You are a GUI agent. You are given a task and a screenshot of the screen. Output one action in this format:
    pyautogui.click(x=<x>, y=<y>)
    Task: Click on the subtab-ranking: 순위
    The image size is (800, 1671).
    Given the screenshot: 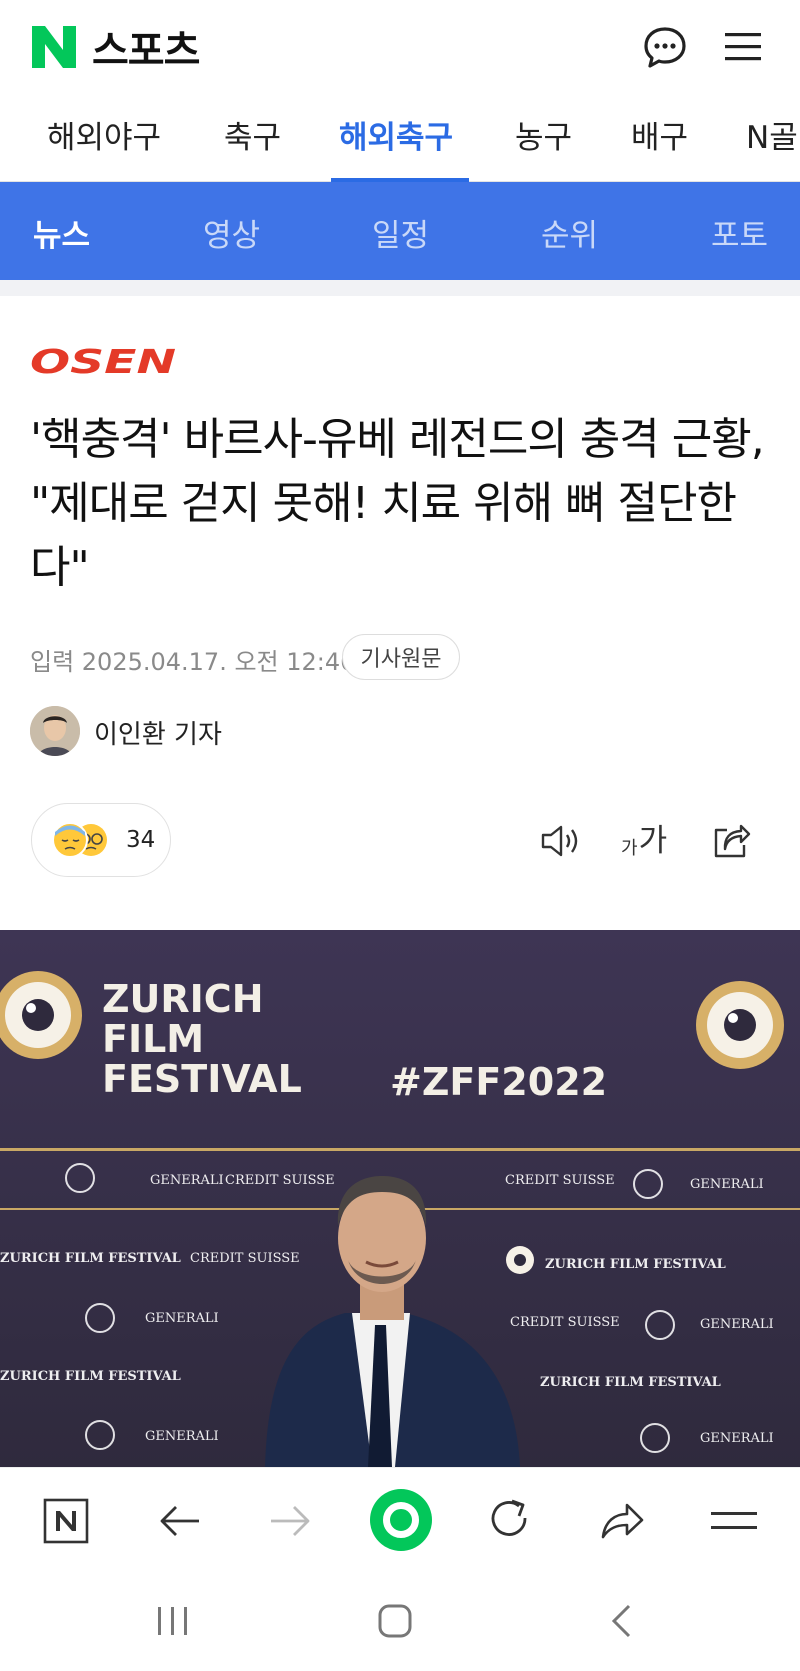 What is the action you would take?
    pyautogui.click(x=569, y=232)
    